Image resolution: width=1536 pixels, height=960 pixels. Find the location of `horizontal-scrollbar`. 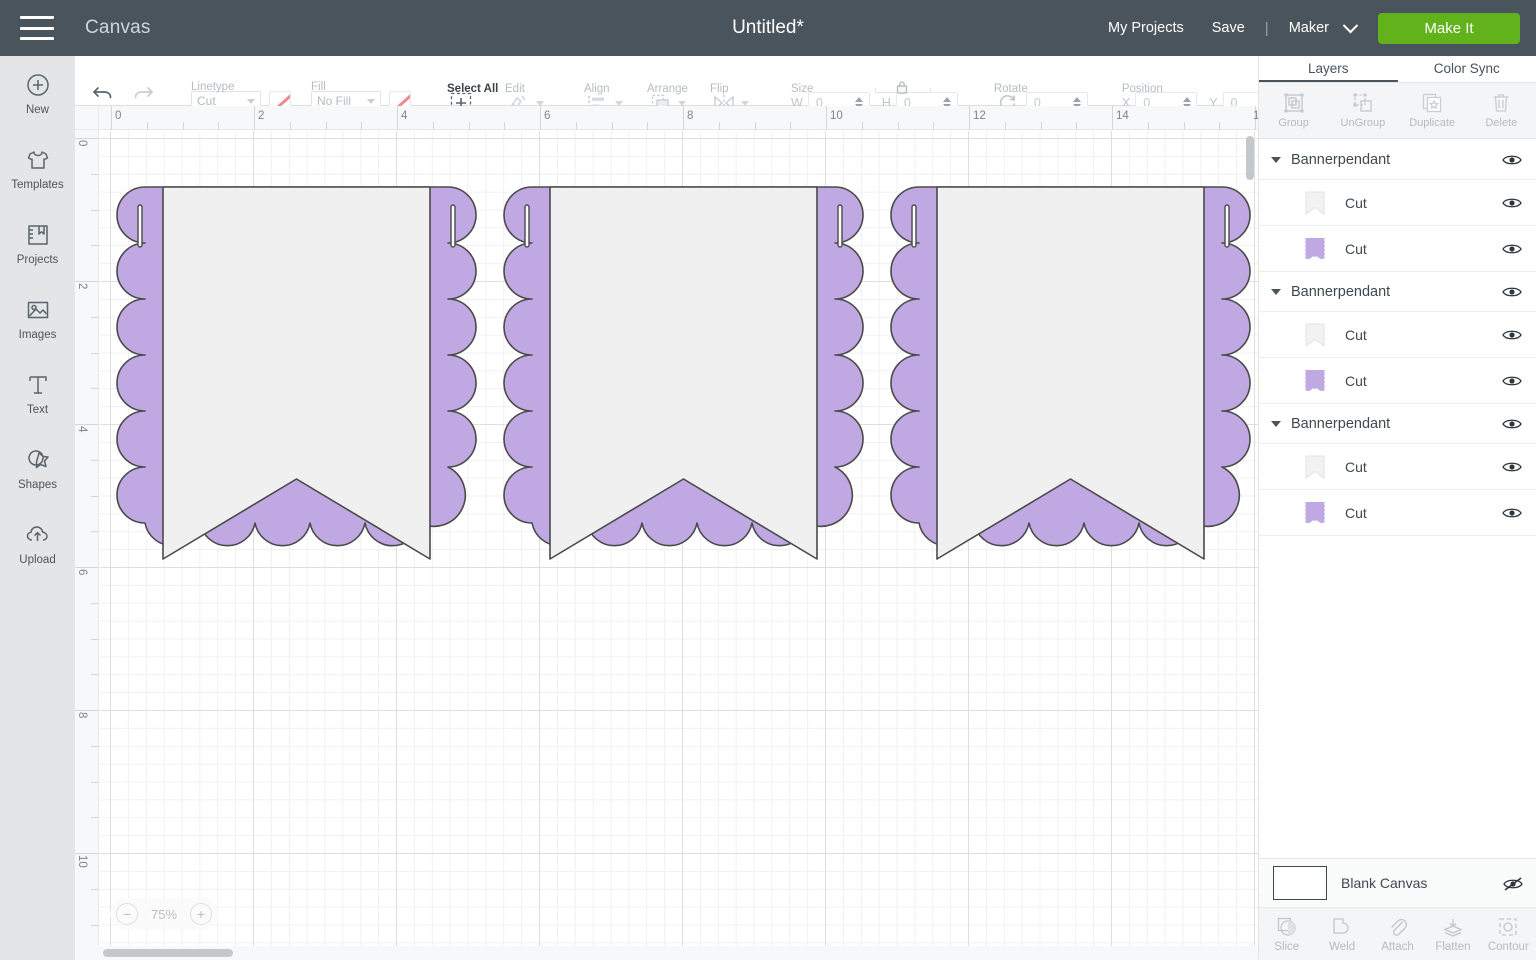

horizontal-scrollbar is located at coordinates (666, 953).